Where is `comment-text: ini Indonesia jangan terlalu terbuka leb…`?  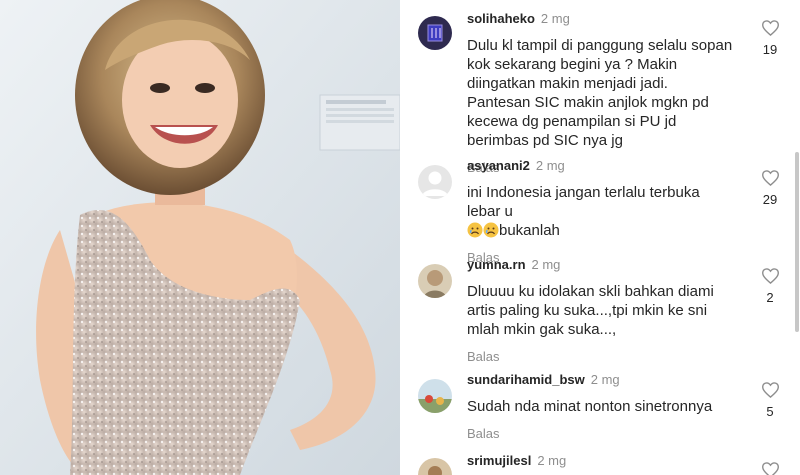
comment-text: ini Indonesia jangan terlalu terbuka leb… is located at coordinates (601, 211).